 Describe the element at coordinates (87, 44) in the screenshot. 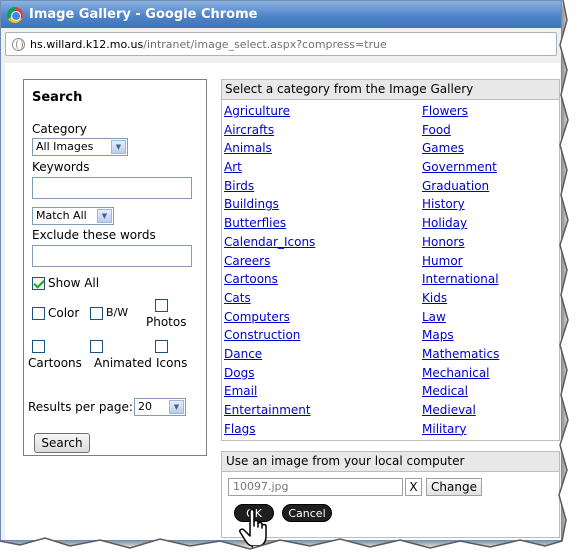

I see `url-host: hs.willard.k12.mo.us` at that location.